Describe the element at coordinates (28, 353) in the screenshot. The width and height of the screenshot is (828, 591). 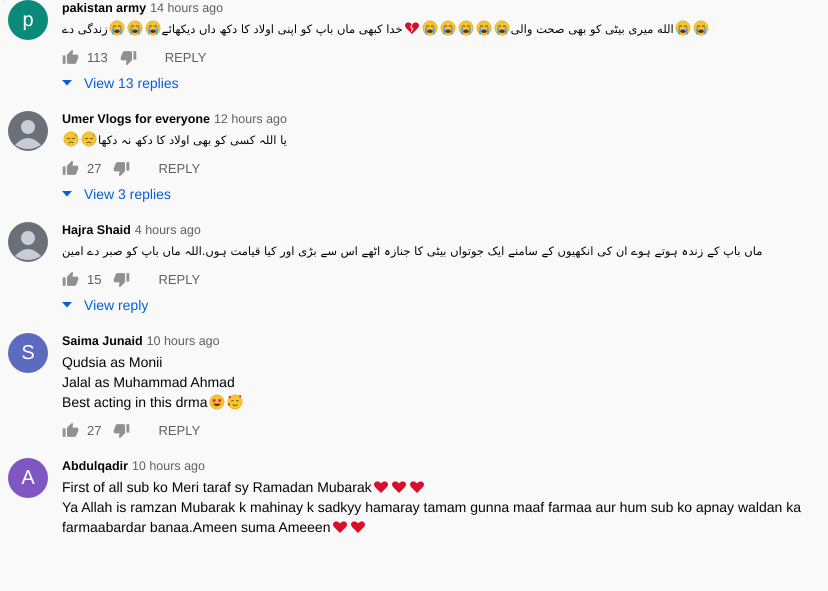
I see `avatar: S` at that location.